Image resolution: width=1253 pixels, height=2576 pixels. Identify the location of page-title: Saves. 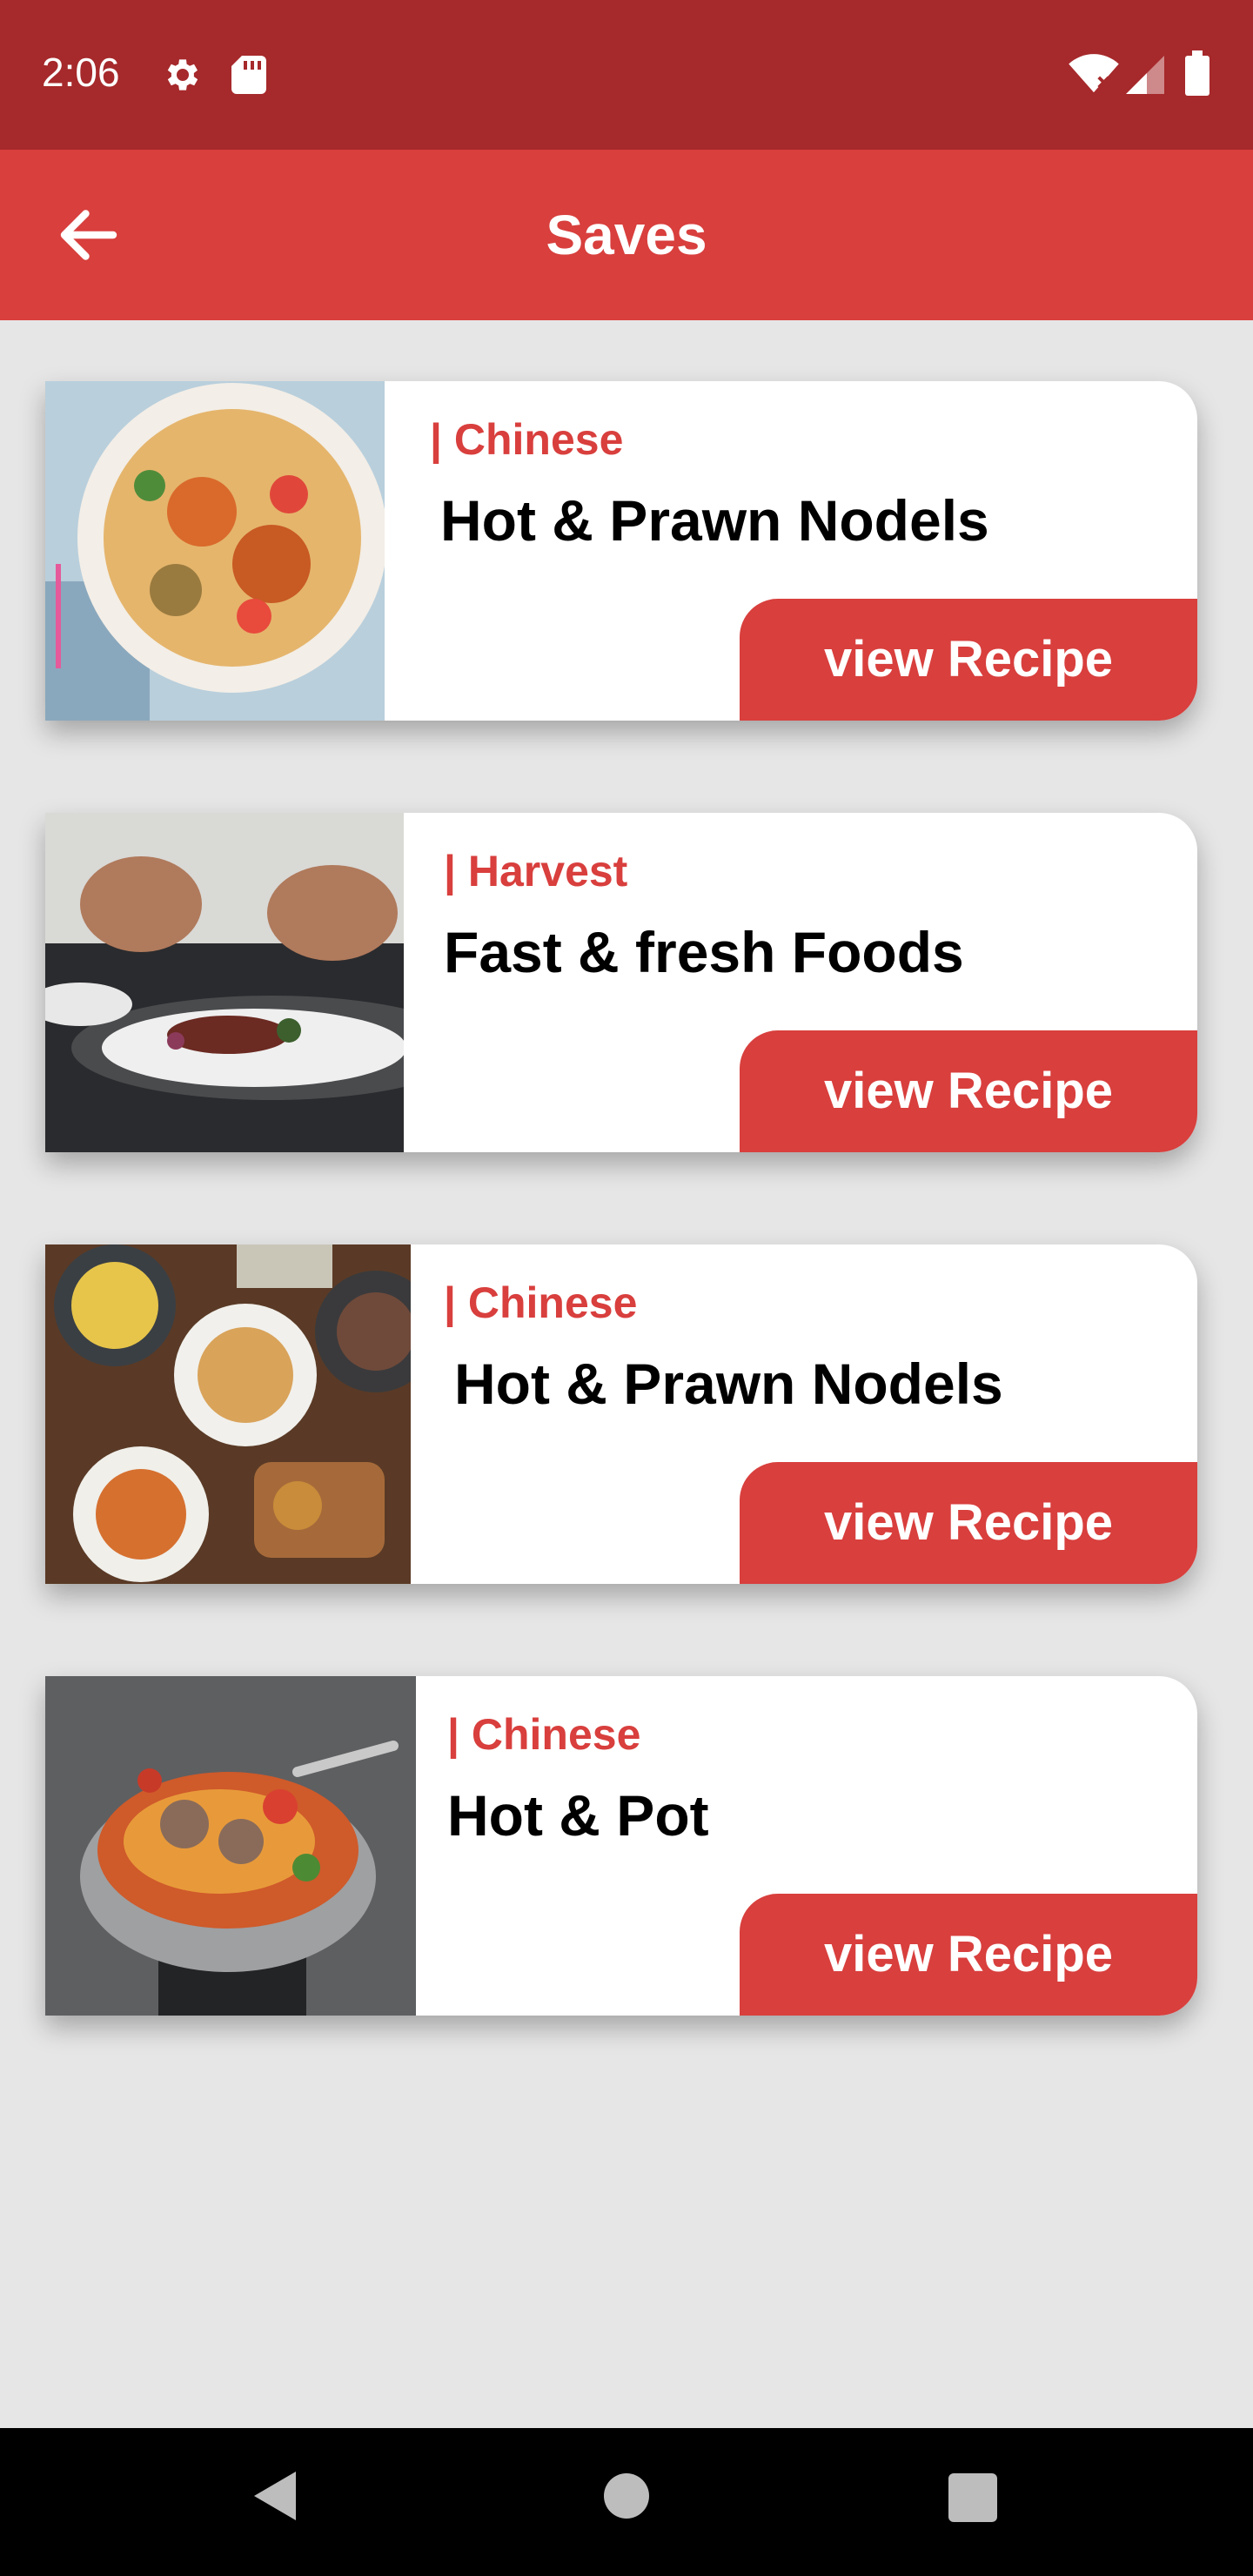
(626, 235).